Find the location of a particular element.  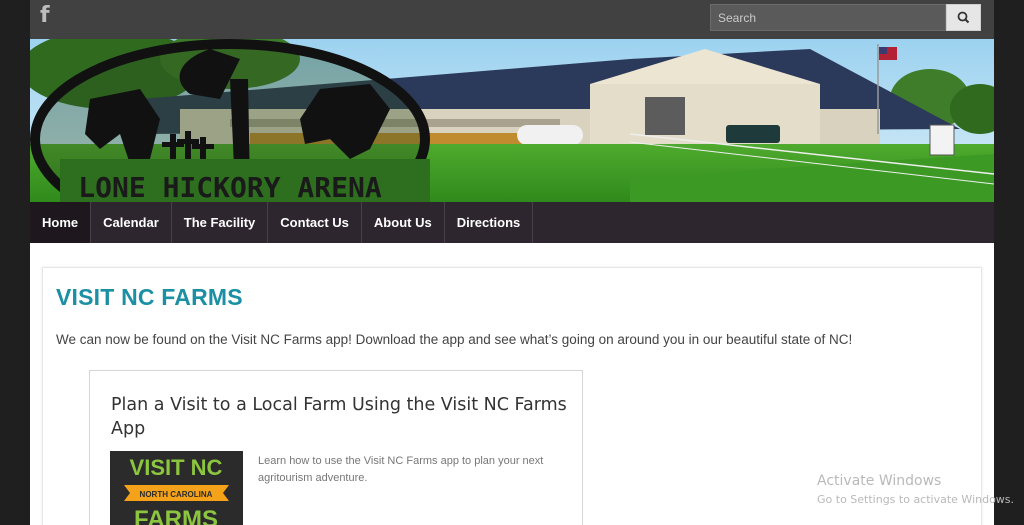

search-button is located at coordinates (963, 17).